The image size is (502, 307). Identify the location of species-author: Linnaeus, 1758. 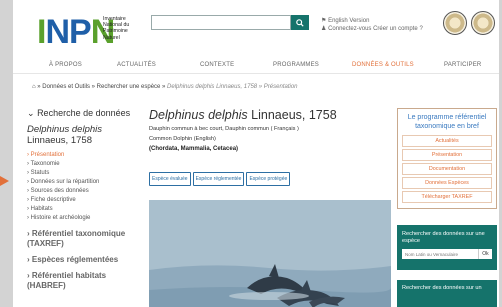
(294, 115).